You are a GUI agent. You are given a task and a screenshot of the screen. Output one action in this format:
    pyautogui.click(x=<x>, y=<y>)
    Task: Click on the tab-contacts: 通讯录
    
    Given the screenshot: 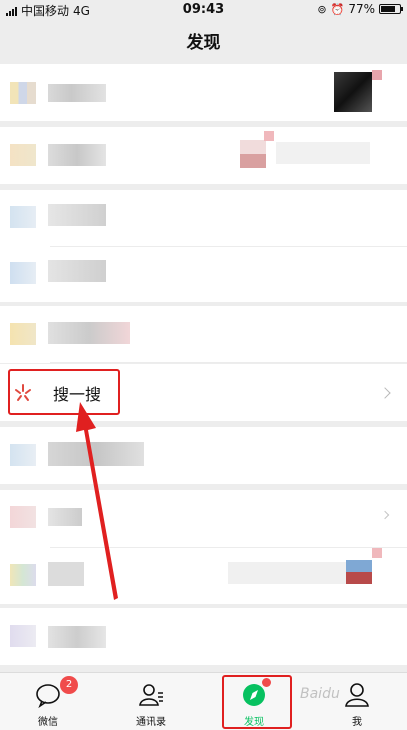 What is the action you would take?
    pyautogui.click(x=151, y=701)
    